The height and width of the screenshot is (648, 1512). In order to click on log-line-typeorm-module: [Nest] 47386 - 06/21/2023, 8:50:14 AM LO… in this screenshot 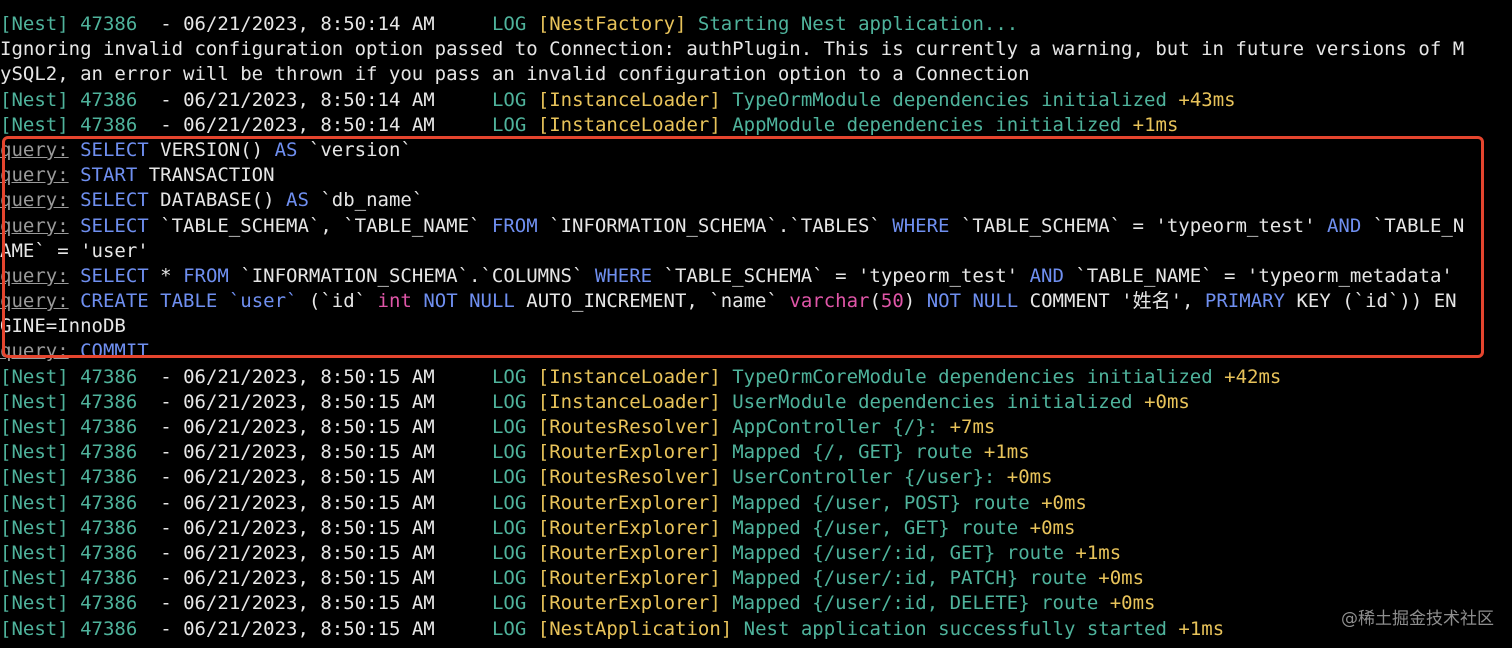, I will do `click(756, 100)`.